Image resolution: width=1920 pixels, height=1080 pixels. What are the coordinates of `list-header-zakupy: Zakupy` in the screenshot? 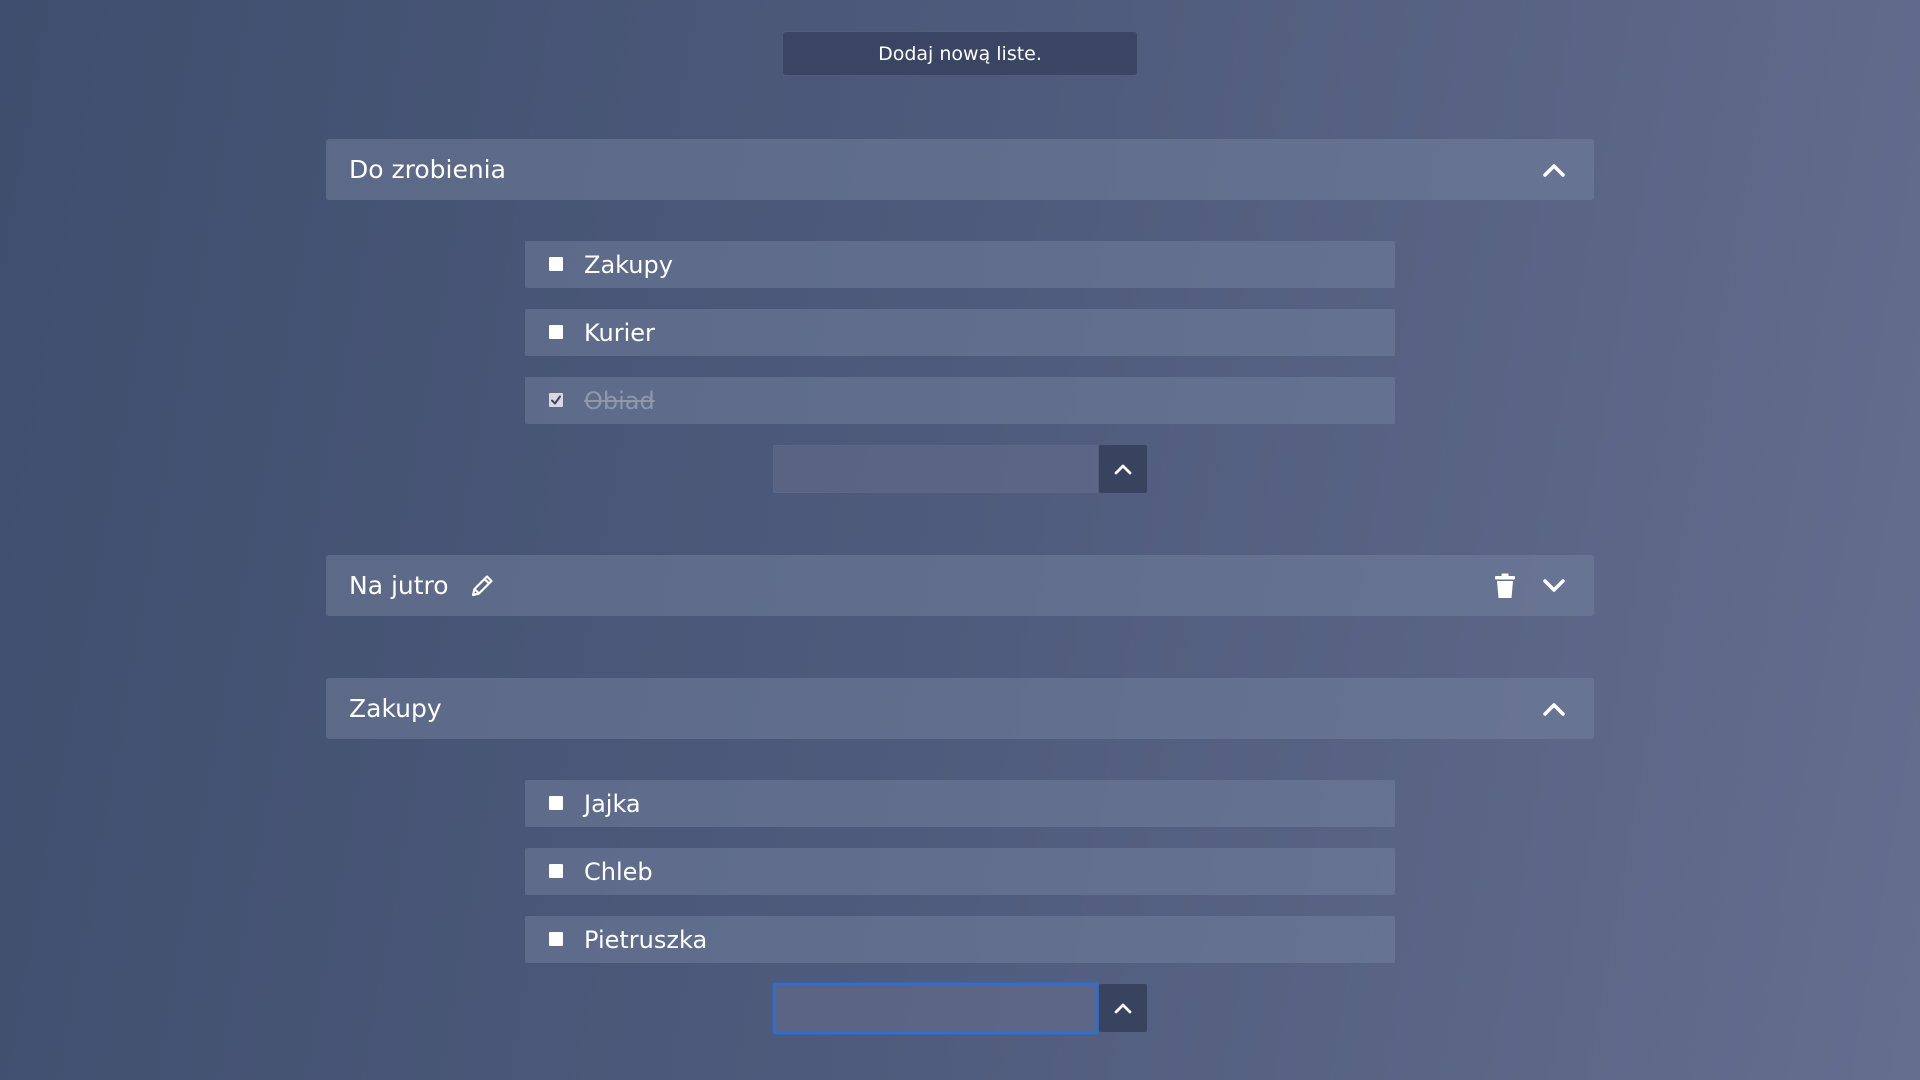 It's located at (960, 708).